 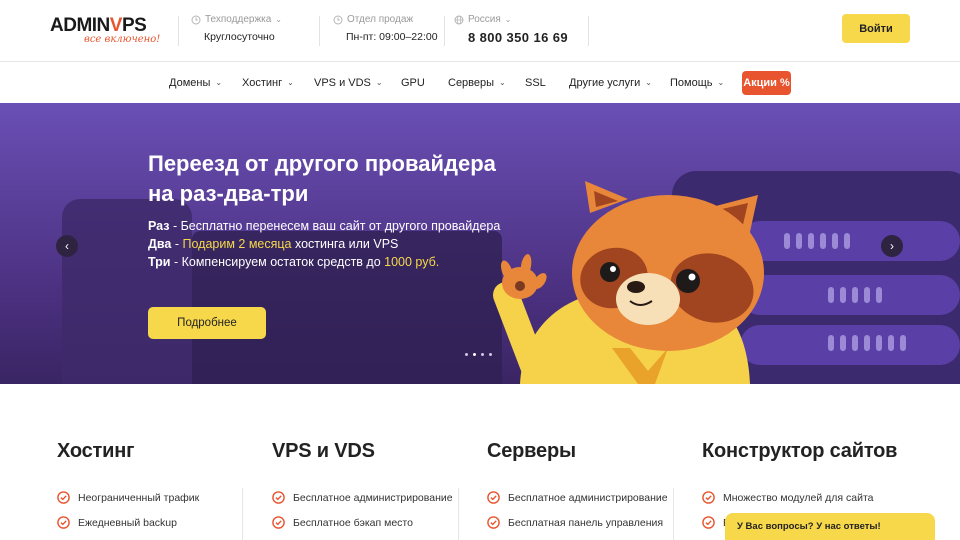 I want to click on chat-widget-button: У Вас вопросы? У нас ответы!, so click(x=830, y=526).